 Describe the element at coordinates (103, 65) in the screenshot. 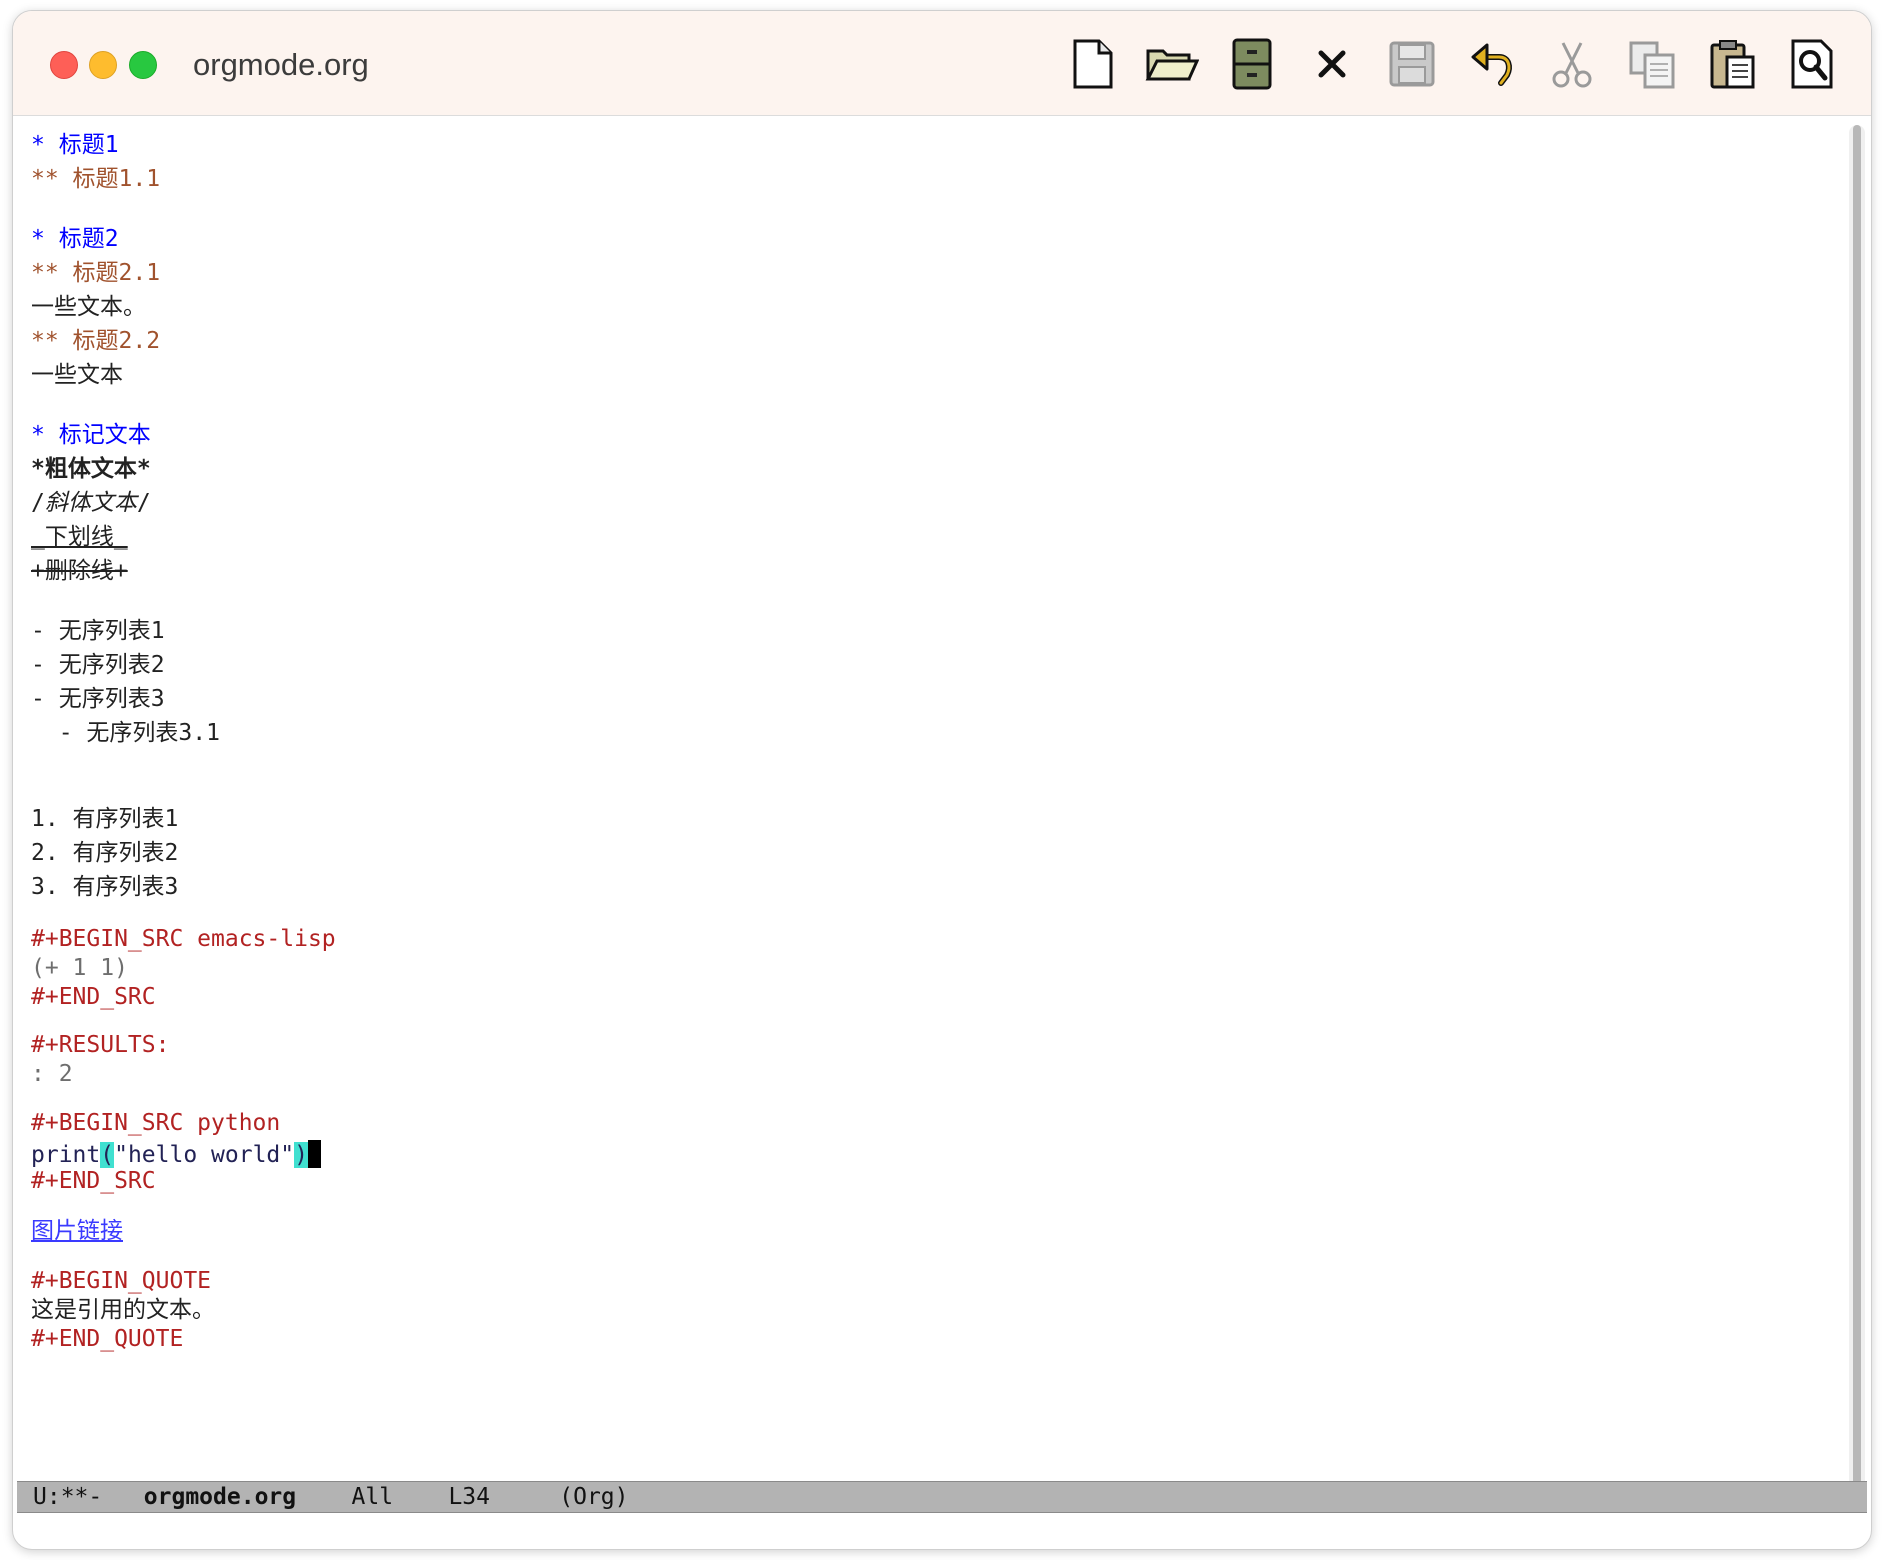

I see `minimize-window-button` at that location.